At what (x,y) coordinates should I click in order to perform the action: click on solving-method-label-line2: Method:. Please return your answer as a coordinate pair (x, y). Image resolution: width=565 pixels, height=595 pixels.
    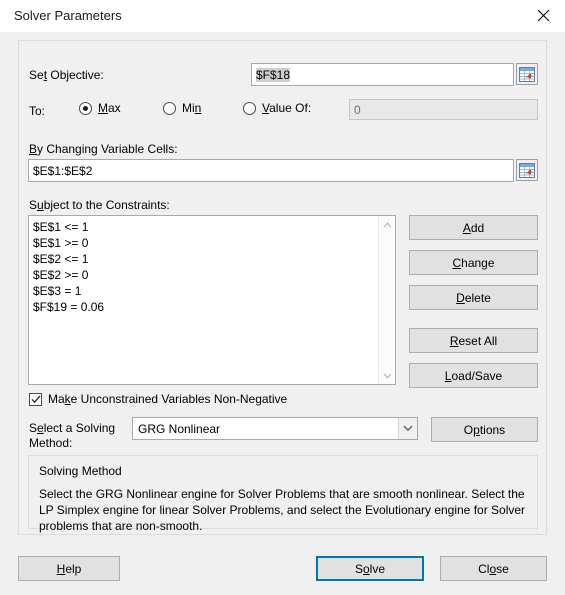
    Looking at the image, I should click on (51, 443).